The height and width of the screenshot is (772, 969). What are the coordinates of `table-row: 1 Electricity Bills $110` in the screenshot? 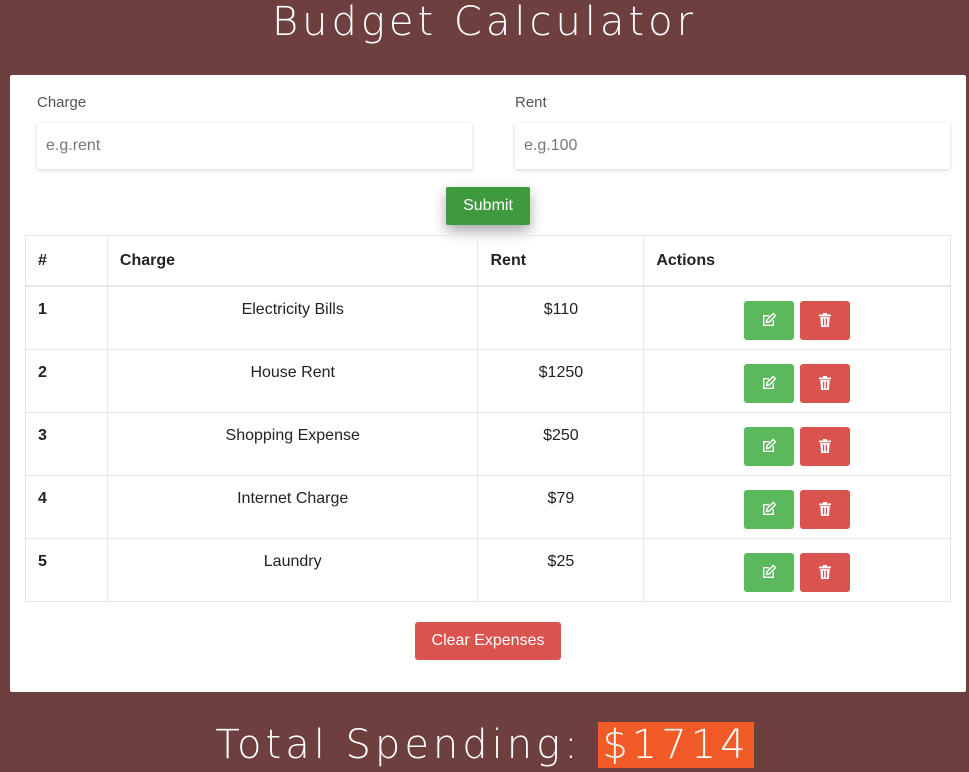 It's located at (488, 317).